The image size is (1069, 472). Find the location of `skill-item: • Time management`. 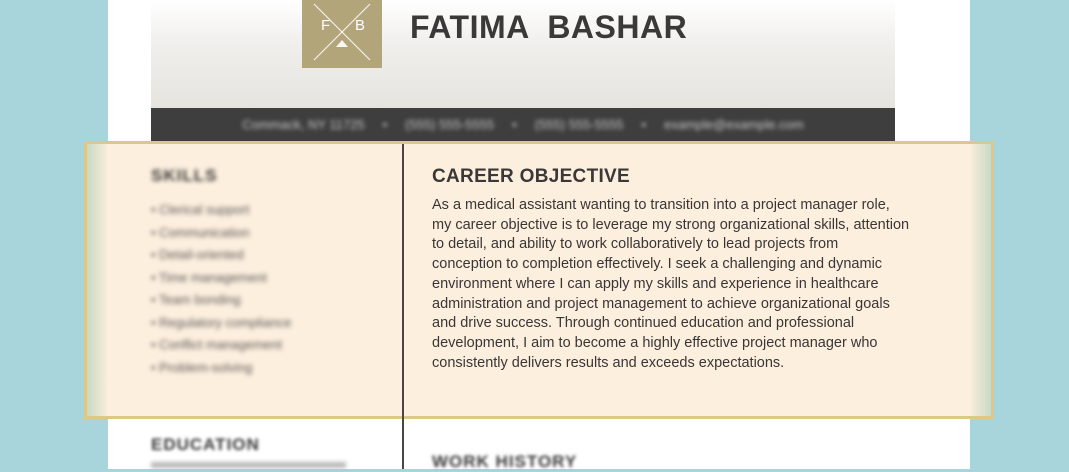

skill-item: • Time management is located at coordinates (209, 277).